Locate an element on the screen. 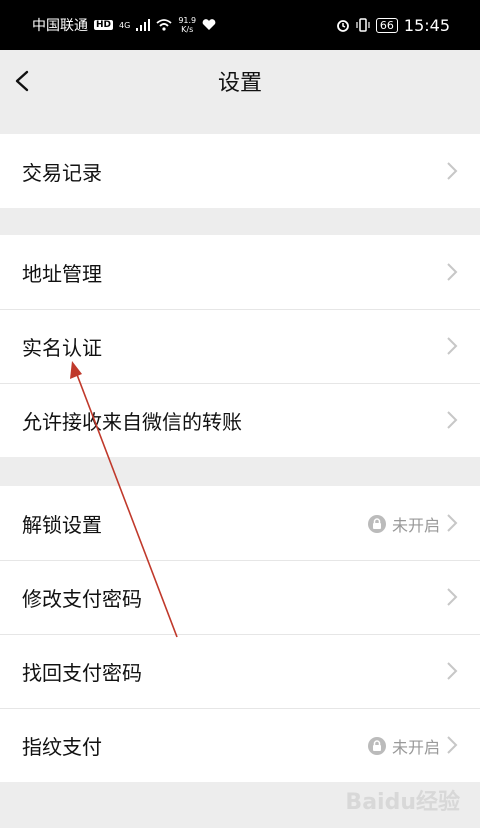 Image resolution: width=480 pixels, height=828 pixels. speed-value: 91.9 is located at coordinates (187, 20).